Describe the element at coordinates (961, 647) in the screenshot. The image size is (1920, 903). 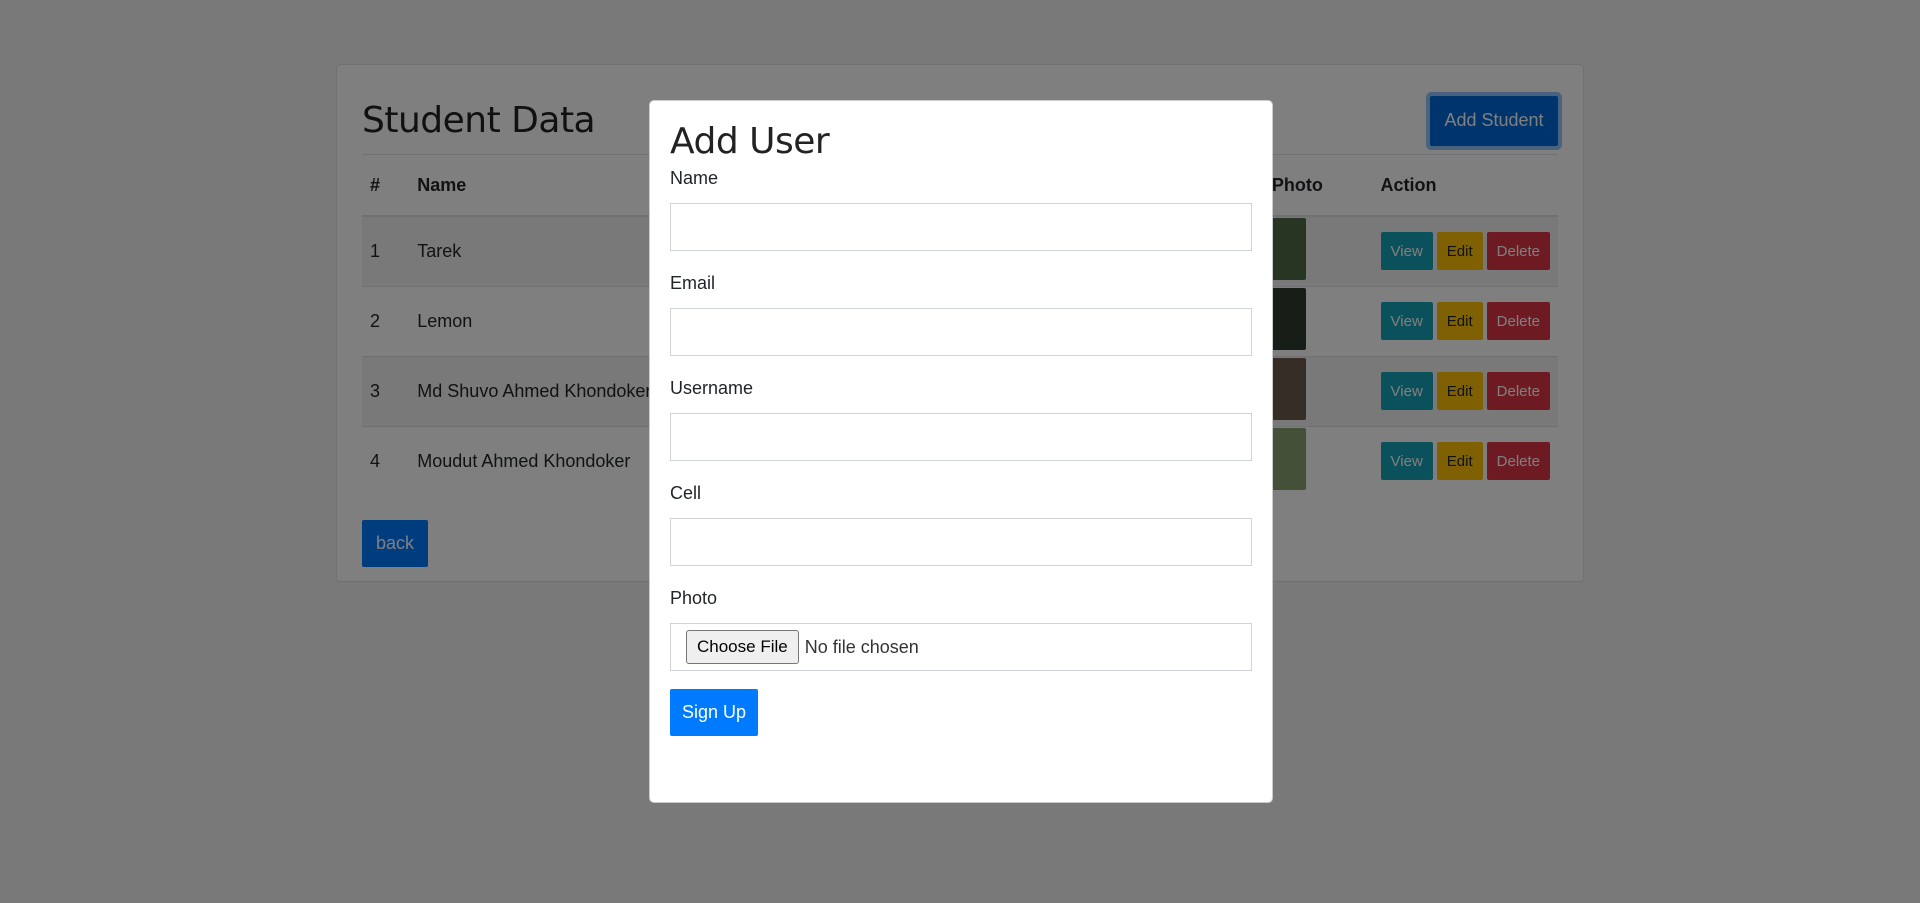
I see `photo-file-input: Choose File No file chosen` at that location.